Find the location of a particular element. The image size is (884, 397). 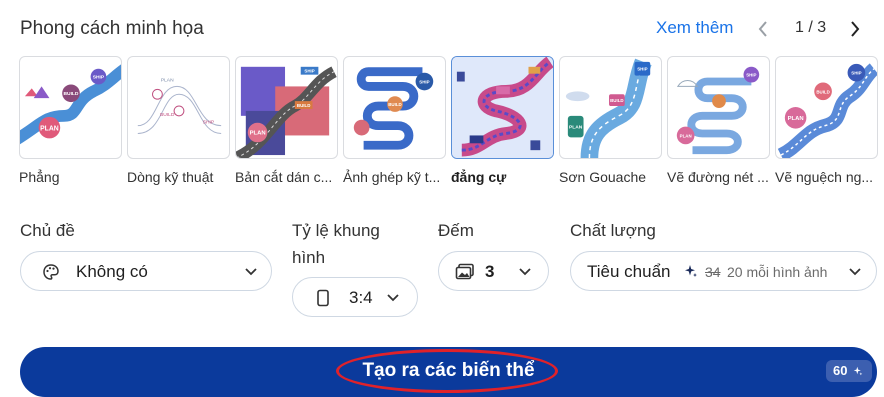

count-label: Đếm is located at coordinates (456, 230).